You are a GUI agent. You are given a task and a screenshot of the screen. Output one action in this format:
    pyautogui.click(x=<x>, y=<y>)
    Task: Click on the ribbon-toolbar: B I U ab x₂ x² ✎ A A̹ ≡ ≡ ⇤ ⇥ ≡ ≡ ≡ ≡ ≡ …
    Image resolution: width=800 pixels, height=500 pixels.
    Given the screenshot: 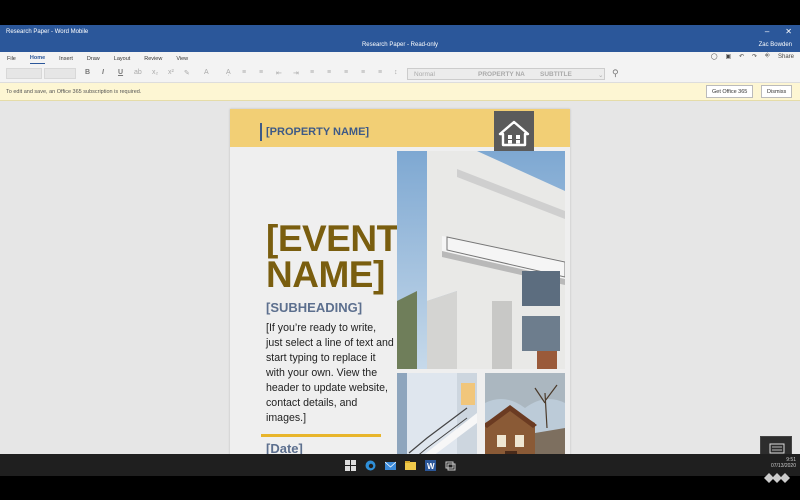 What is the action you would take?
    pyautogui.click(x=400, y=74)
    